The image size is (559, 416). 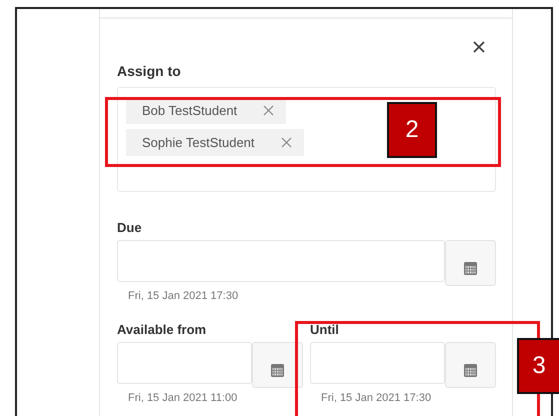 I want to click on field-label: Due, so click(x=130, y=227).